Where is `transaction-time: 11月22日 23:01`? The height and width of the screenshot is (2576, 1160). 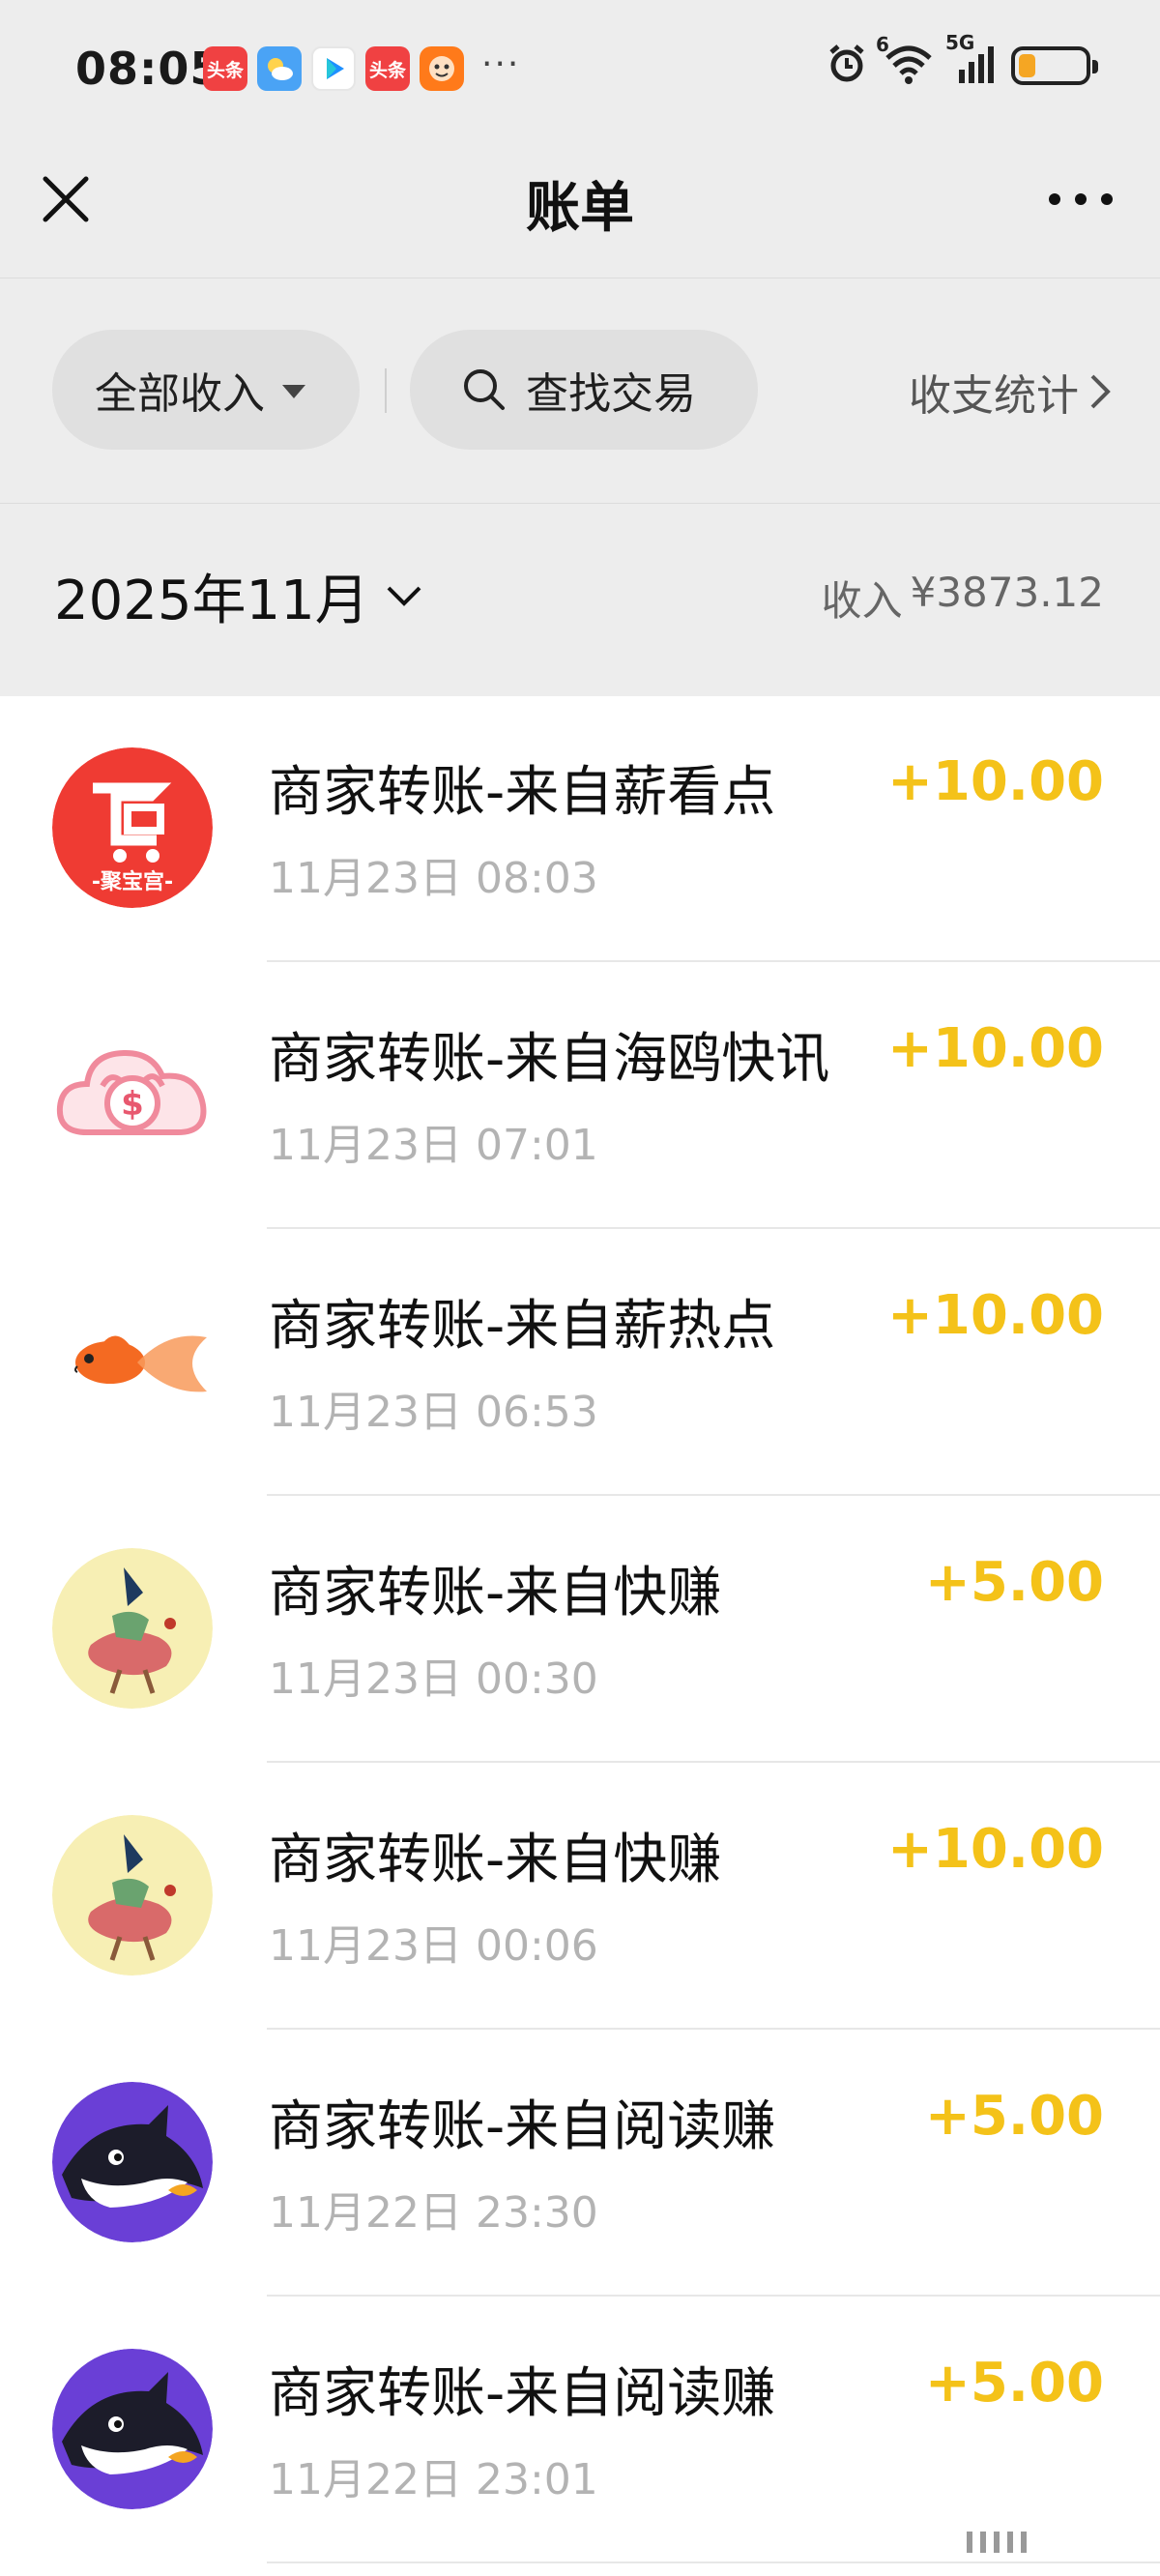 transaction-time: 11月22日 23:01 is located at coordinates (434, 2479).